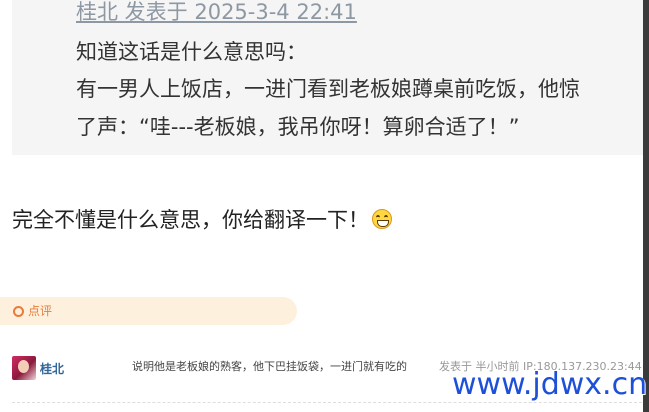  What do you see at coordinates (550, 384) in the screenshot?
I see `site-watermark: www.jdwx.cn` at bounding box center [550, 384].